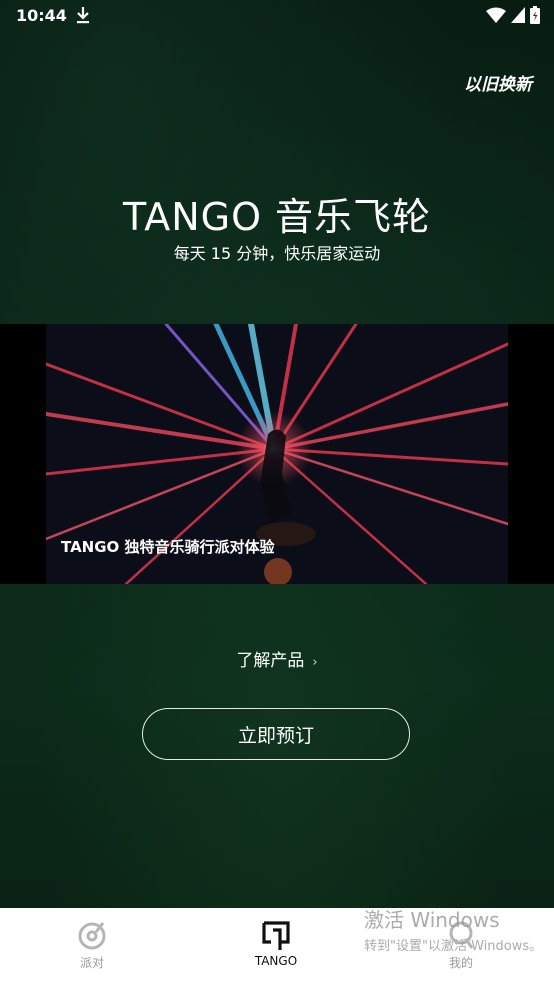 The height and width of the screenshot is (984, 554). What do you see at coordinates (41, 15) in the screenshot?
I see `status-time: 10:44` at bounding box center [41, 15].